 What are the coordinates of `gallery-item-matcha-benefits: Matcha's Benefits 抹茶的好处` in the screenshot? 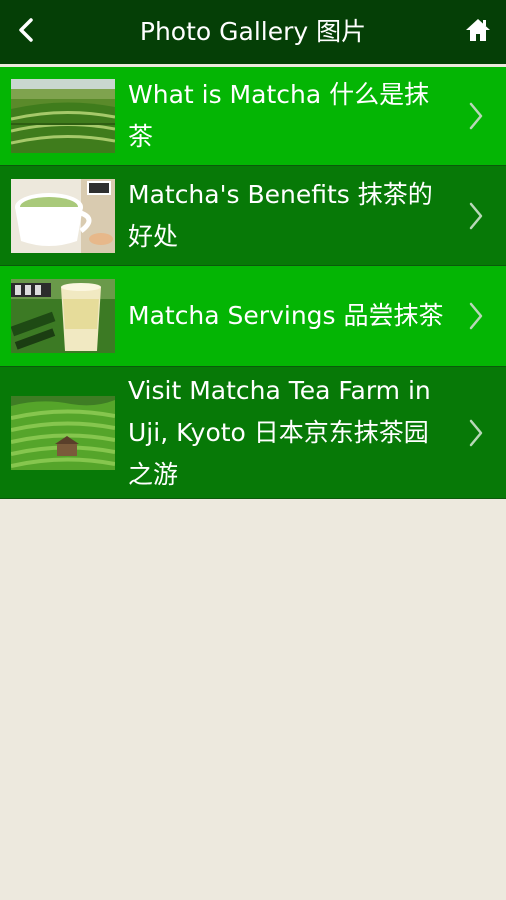 It's located at (253, 216).